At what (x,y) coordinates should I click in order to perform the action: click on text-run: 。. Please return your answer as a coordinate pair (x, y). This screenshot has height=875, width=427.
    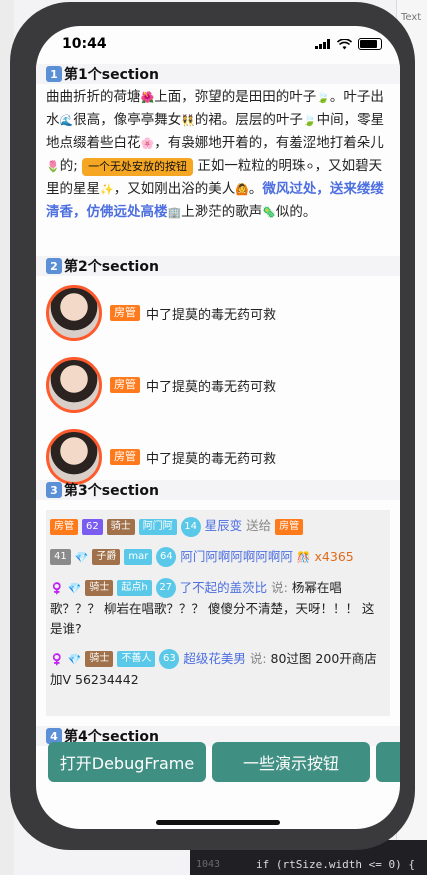
    Looking at the image, I should click on (255, 189).